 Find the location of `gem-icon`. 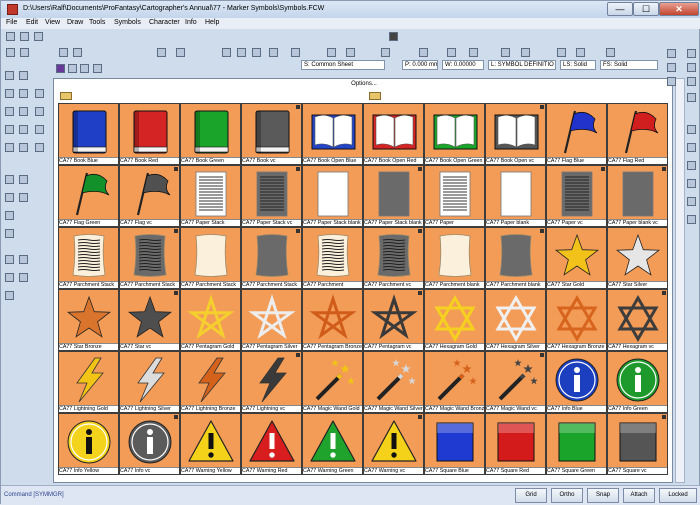

gem-icon is located at coordinates (72, 68).